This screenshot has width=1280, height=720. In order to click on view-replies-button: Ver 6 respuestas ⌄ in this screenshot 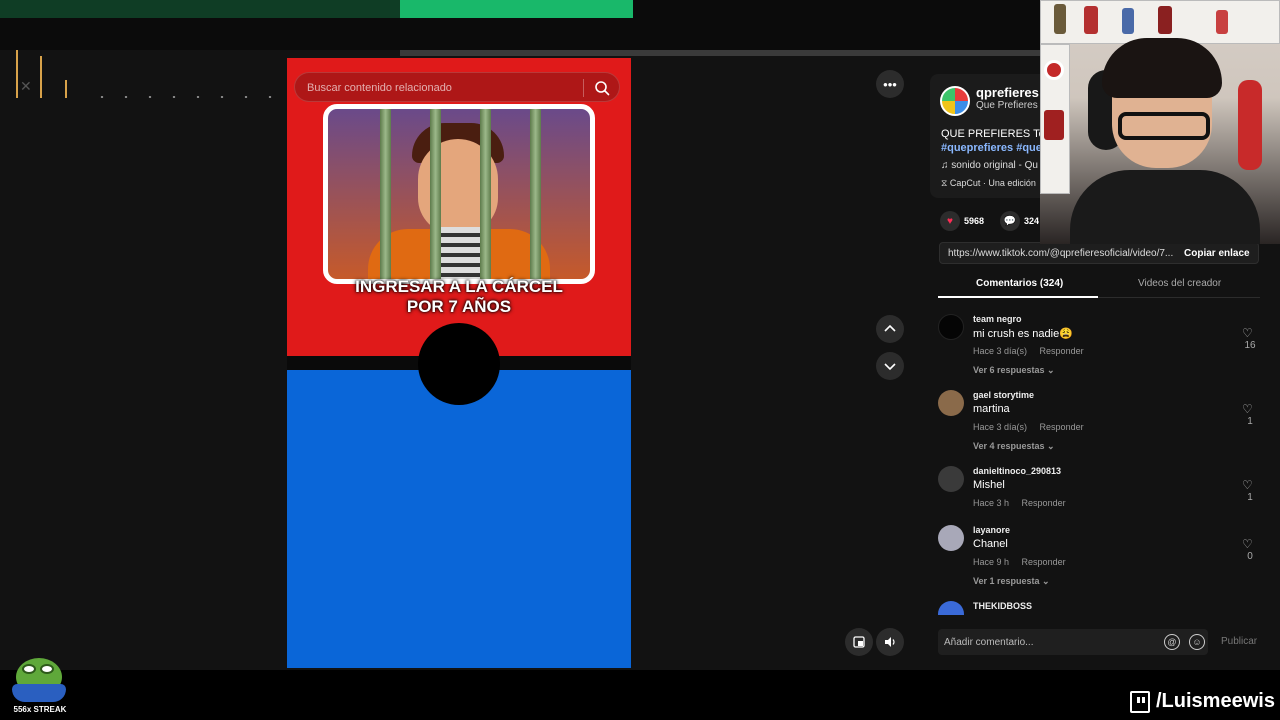, I will do `click(1014, 370)`.